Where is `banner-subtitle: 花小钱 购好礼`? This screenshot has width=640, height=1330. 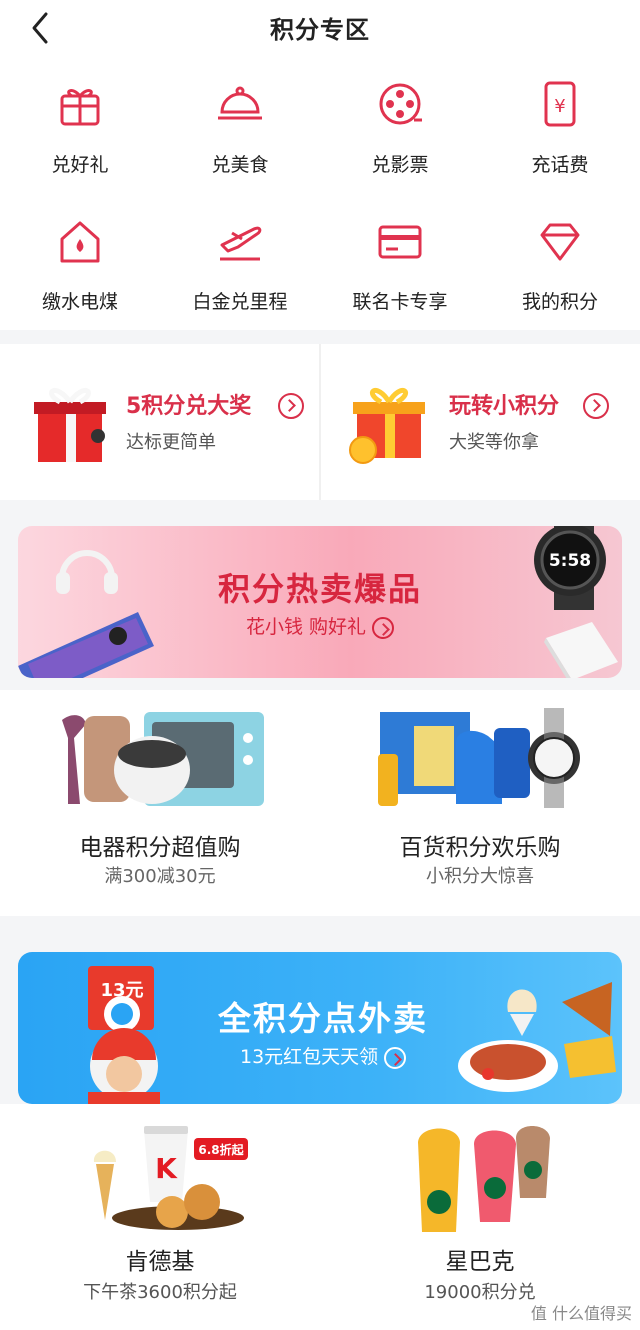 banner-subtitle: 花小钱 购好礼 is located at coordinates (320, 625).